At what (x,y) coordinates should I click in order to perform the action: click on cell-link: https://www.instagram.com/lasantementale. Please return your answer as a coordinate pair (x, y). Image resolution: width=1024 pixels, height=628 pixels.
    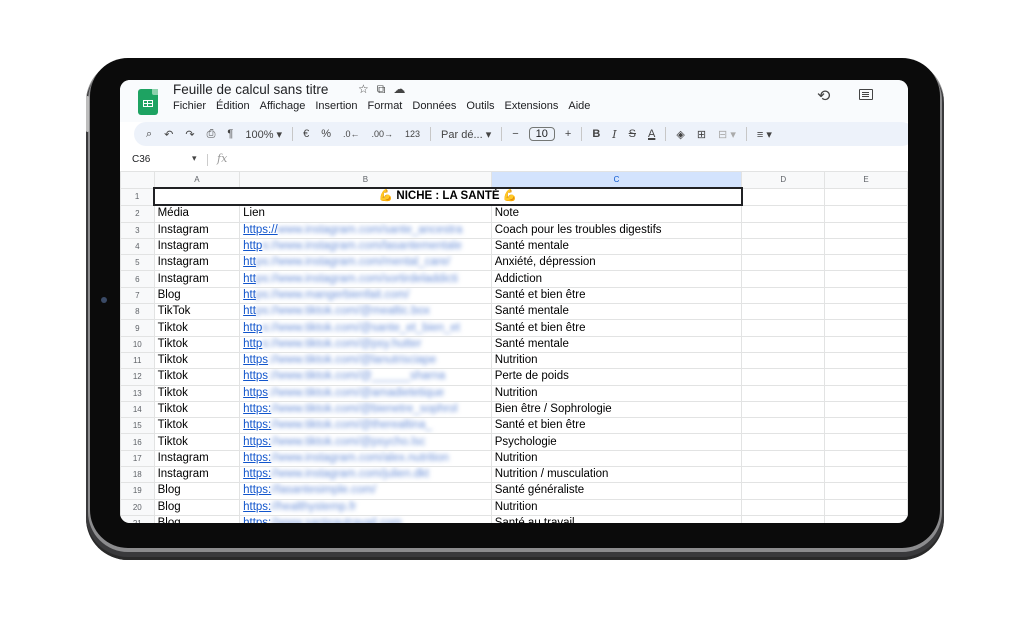
    Looking at the image, I should click on (365, 246).